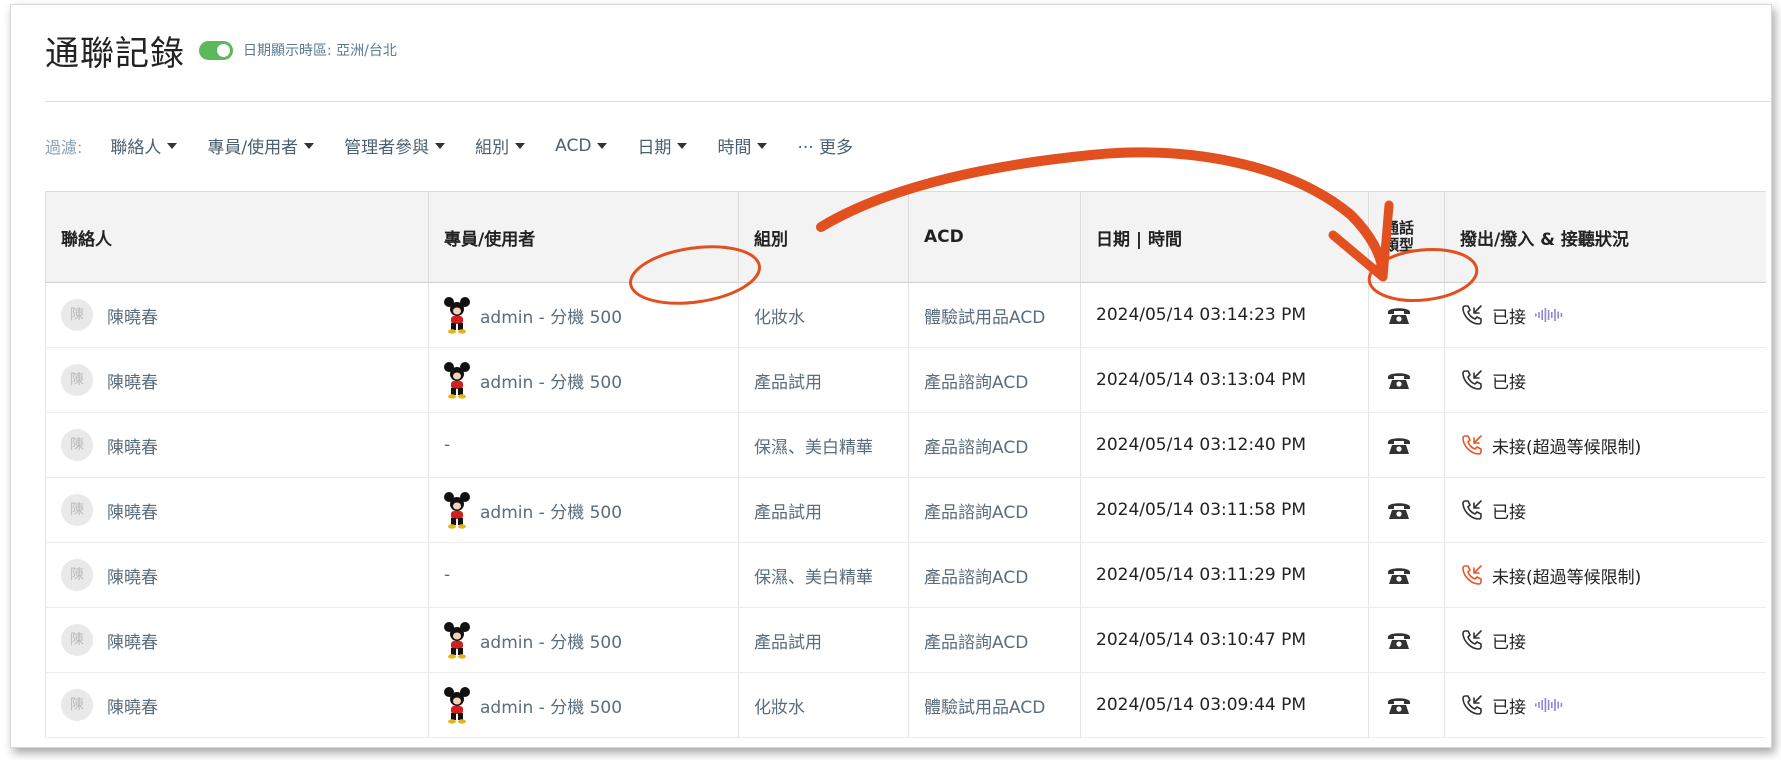  I want to click on filter-date: 日期, so click(662, 145).